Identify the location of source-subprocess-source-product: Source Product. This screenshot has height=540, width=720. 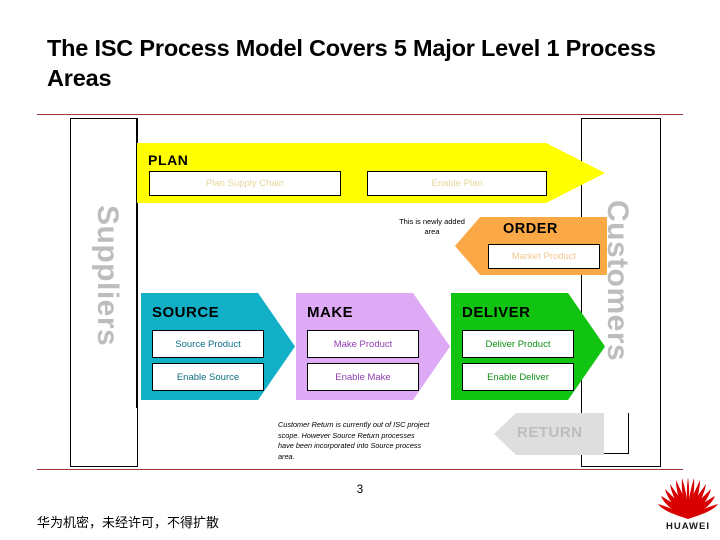
(208, 344).